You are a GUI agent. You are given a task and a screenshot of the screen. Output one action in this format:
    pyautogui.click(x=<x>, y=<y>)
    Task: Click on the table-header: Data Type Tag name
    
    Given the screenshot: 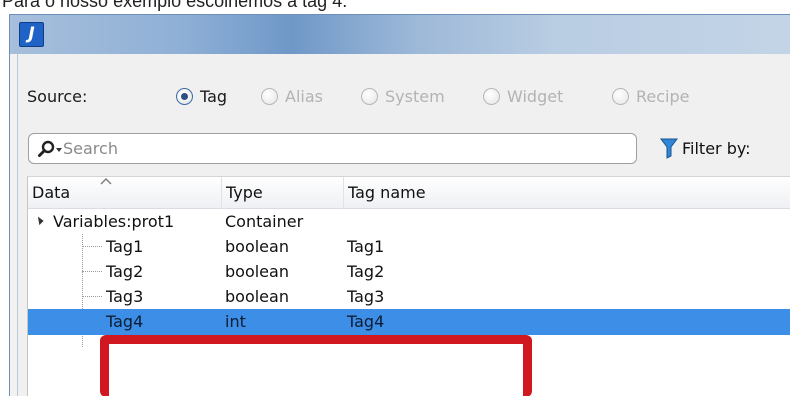 What is the action you would take?
    pyautogui.click(x=409, y=193)
    